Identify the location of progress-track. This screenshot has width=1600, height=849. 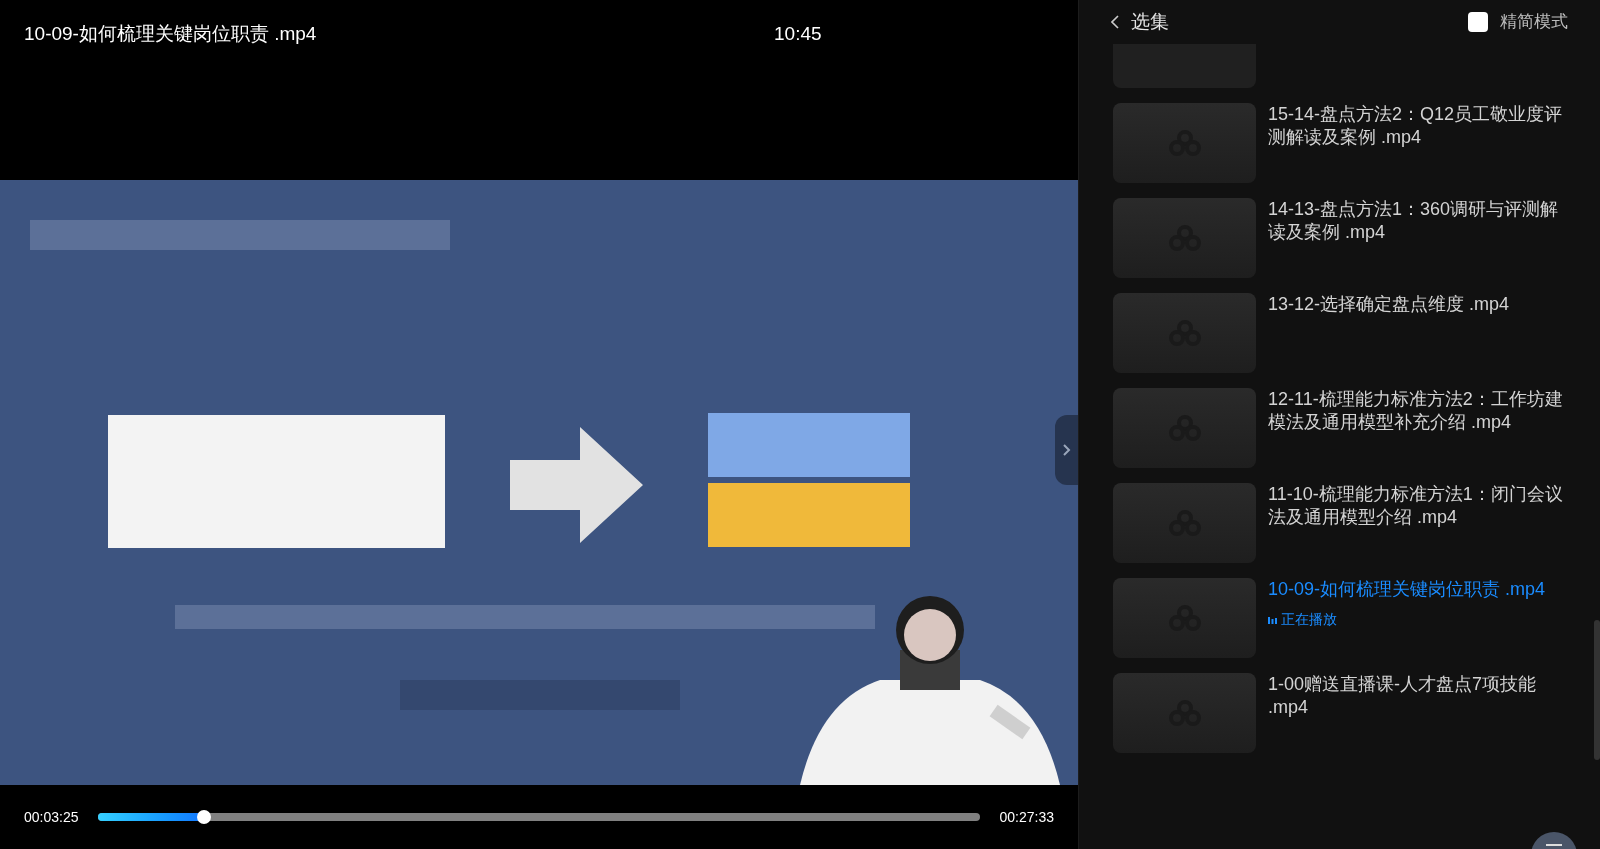
(539, 817).